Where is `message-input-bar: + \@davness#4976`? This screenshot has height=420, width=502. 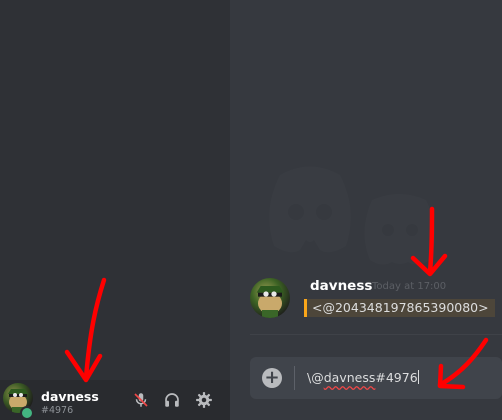
message-input-bar: + \@davness#4976 is located at coordinates (376, 378).